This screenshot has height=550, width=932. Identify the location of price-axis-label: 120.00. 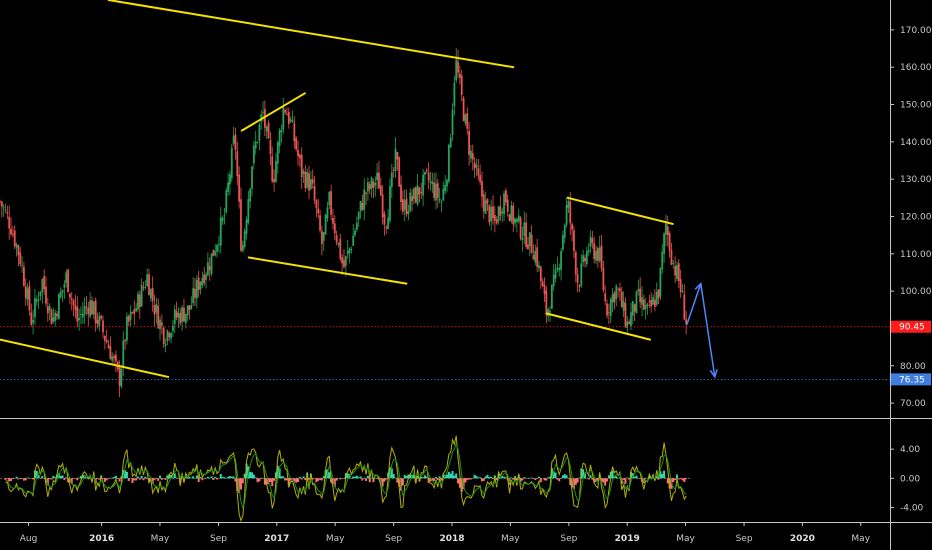
(916, 217).